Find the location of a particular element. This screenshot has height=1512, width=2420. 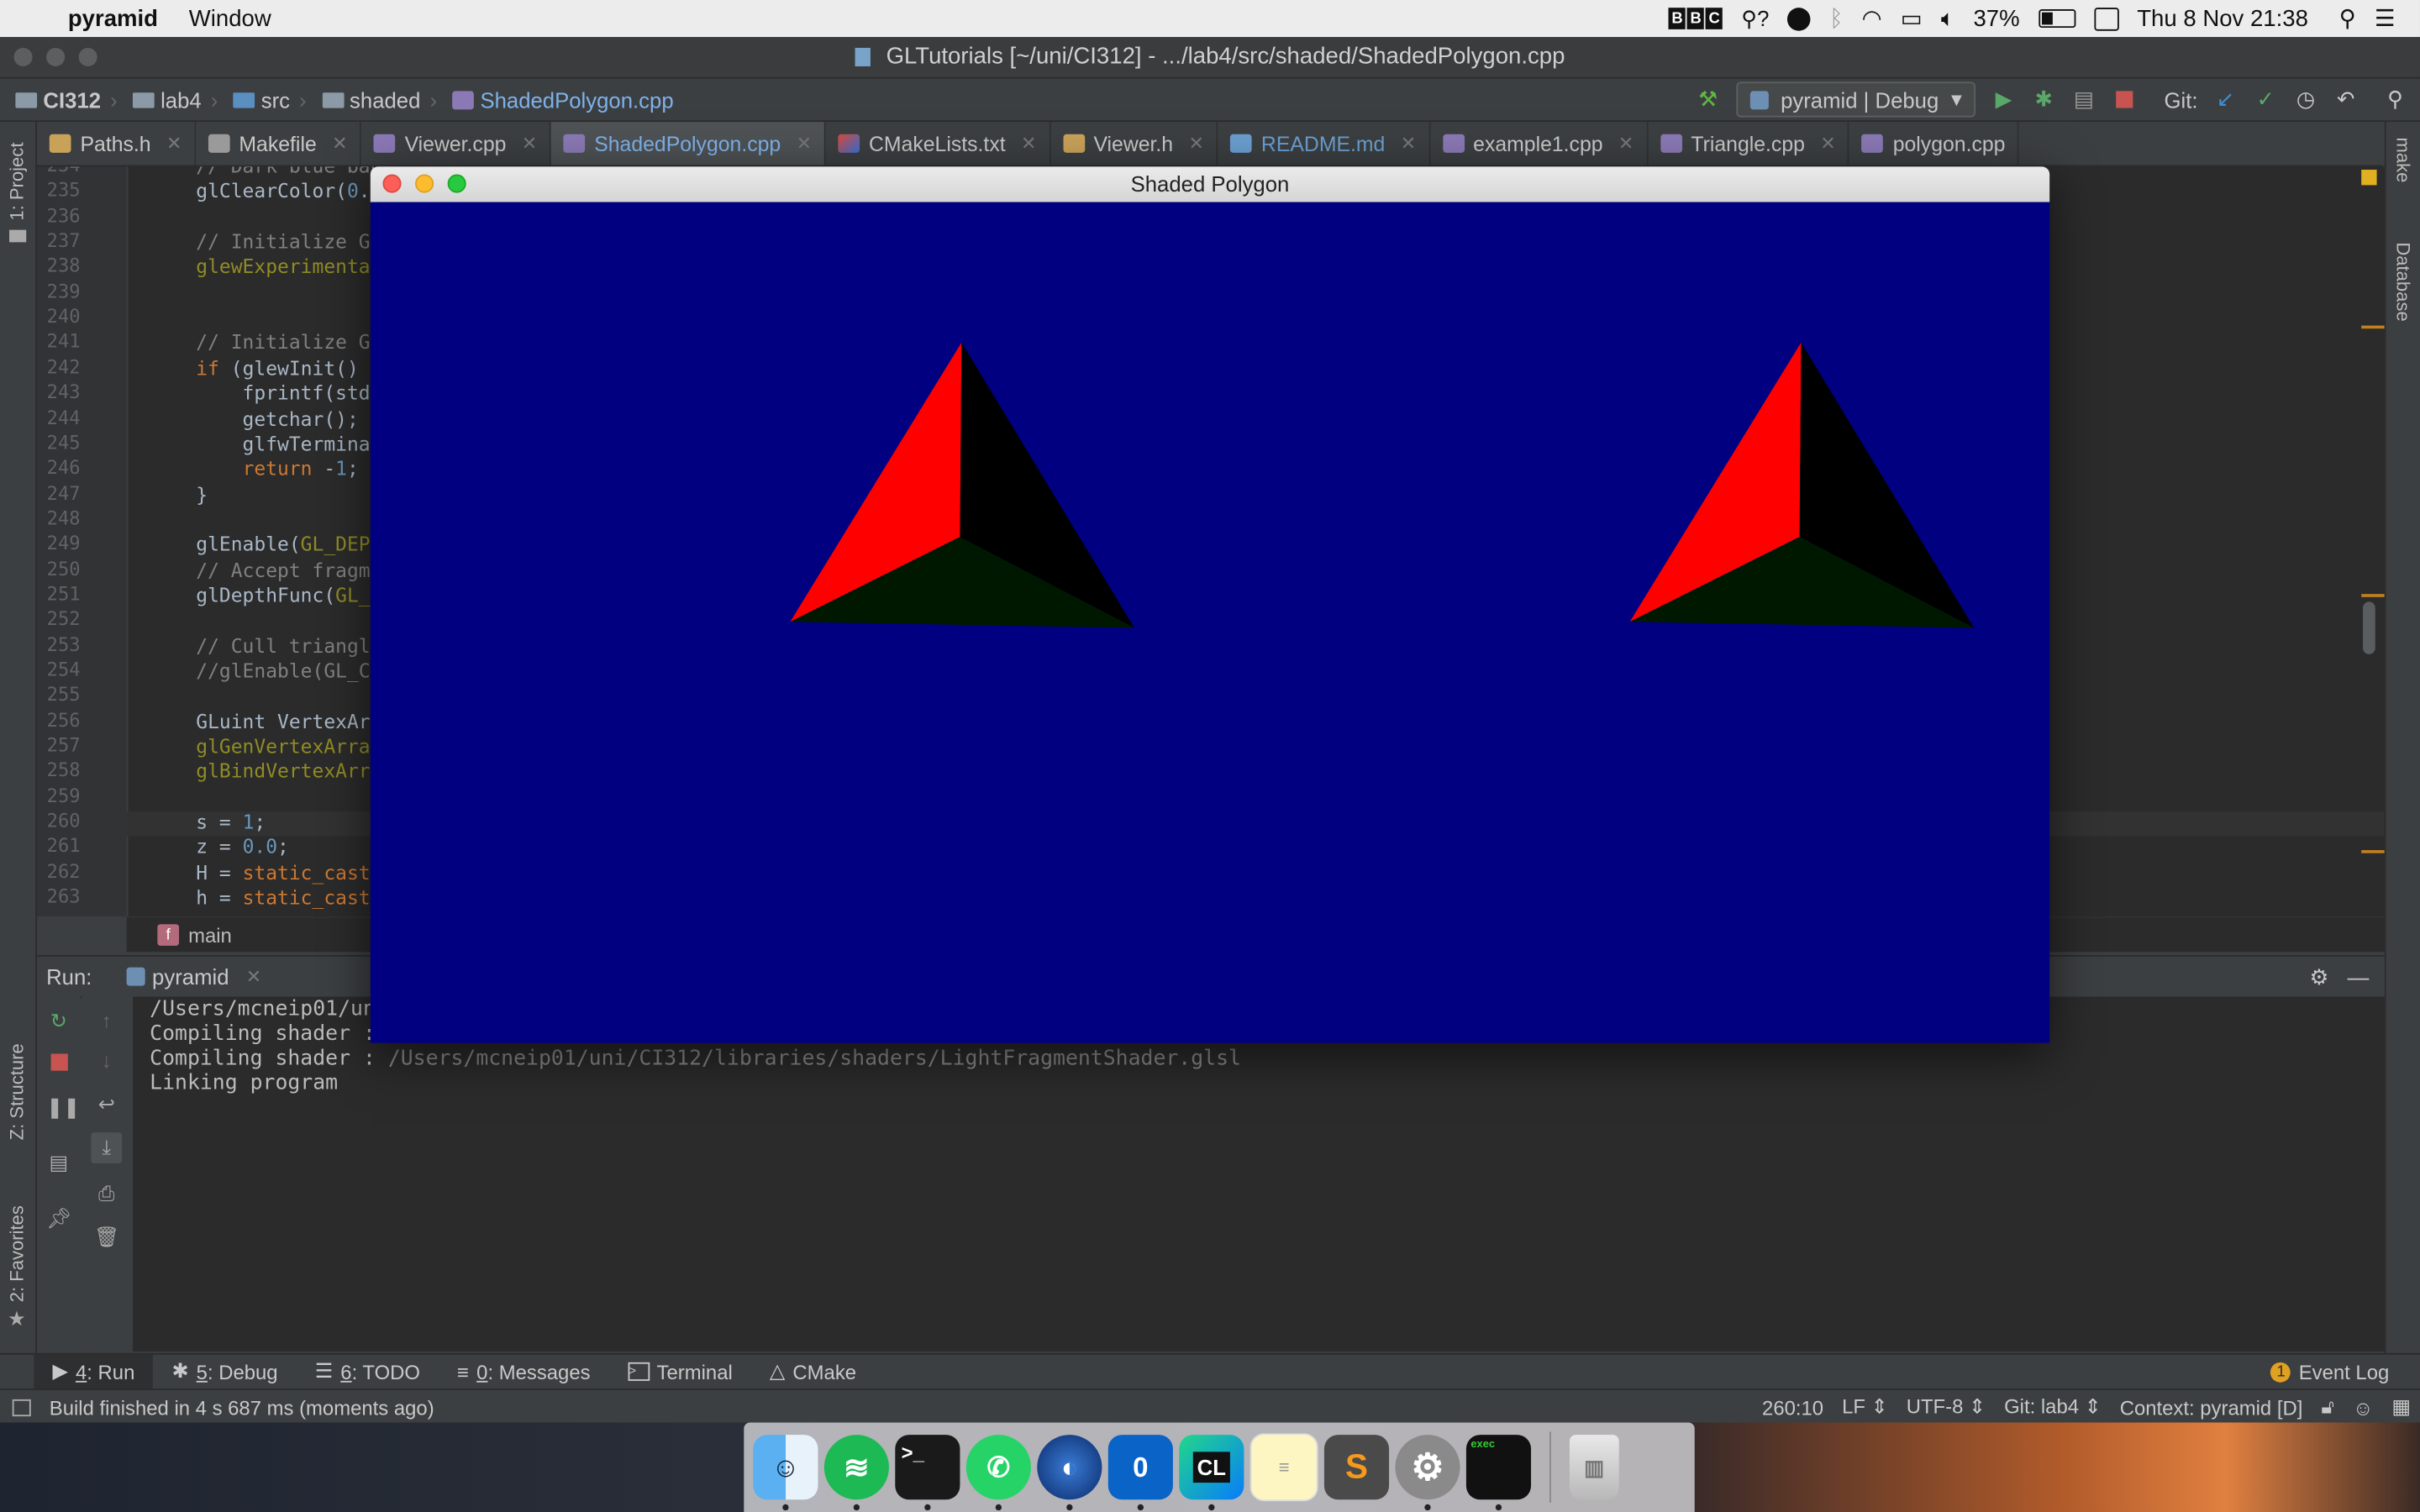

soft-wrap-icon: ↩ is located at coordinates (106, 1104).